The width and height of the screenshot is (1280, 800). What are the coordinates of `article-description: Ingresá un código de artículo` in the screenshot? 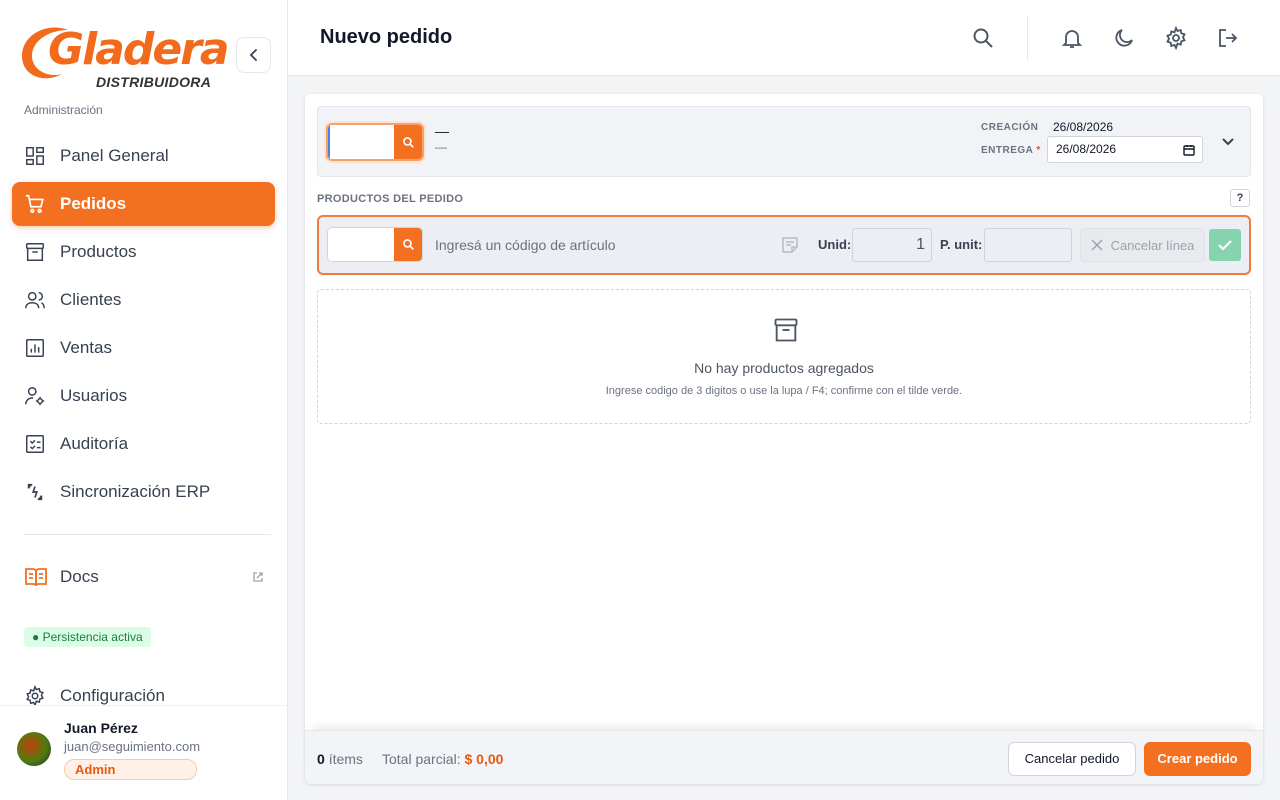 It's located at (525, 245).